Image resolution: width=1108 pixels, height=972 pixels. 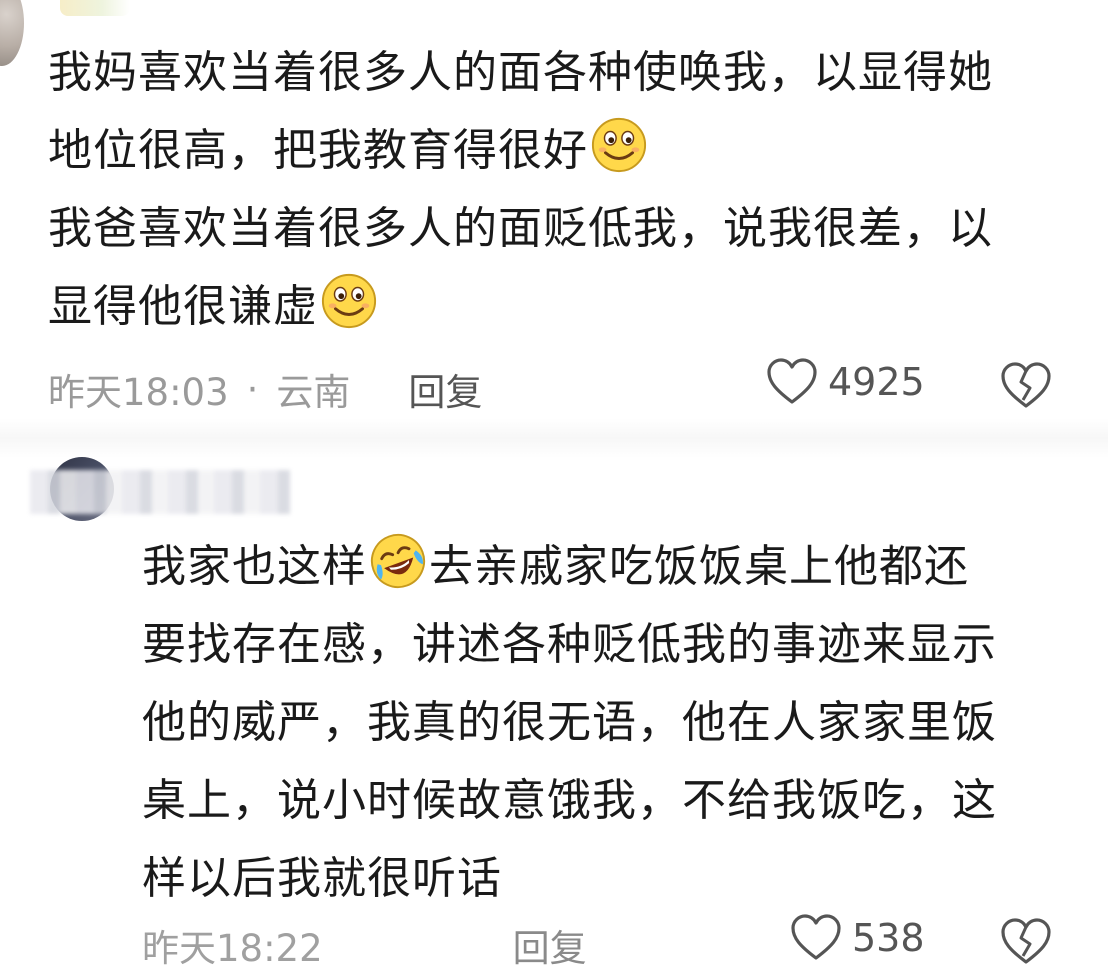 What do you see at coordinates (568, 307) in the screenshot?
I see `comment-line: 显得他很谦虚` at bounding box center [568, 307].